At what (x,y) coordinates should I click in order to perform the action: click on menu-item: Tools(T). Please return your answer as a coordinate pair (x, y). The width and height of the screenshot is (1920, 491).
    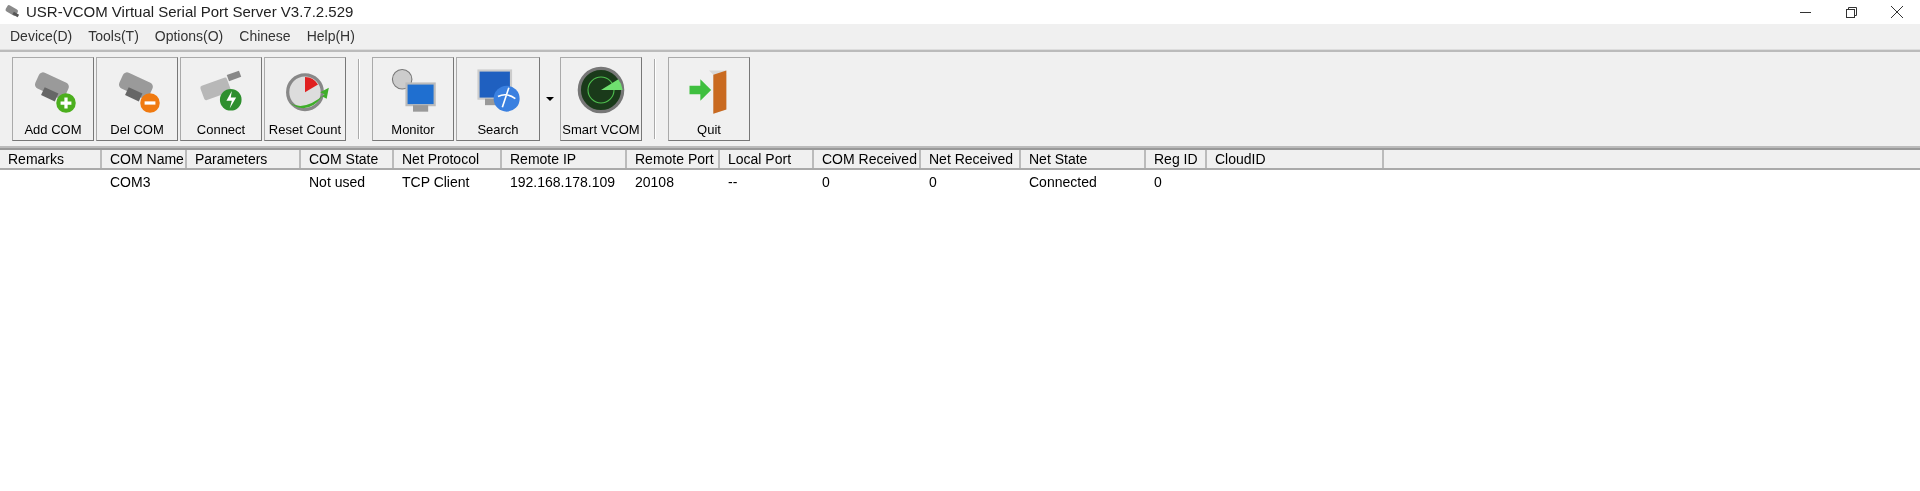
    Looking at the image, I should click on (113, 36).